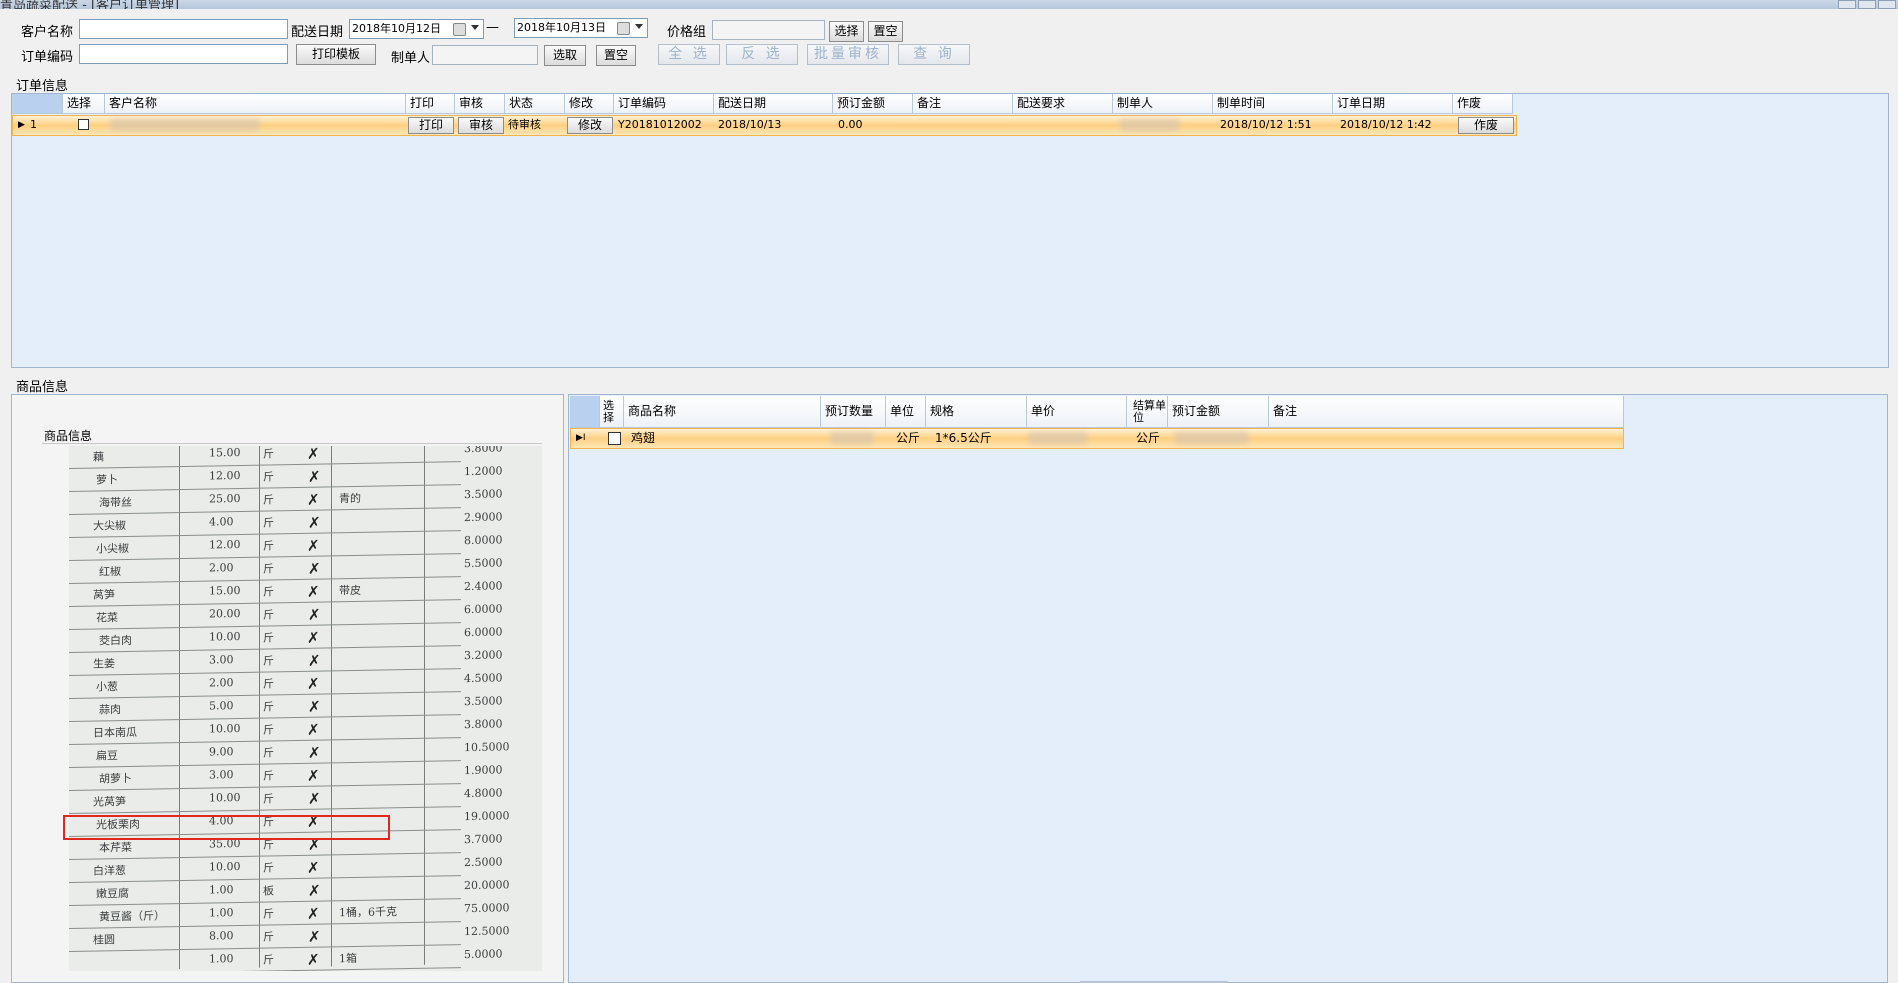  What do you see at coordinates (483, 954) in the screenshot?
I see `photo-item-price: 5.0000` at bounding box center [483, 954].